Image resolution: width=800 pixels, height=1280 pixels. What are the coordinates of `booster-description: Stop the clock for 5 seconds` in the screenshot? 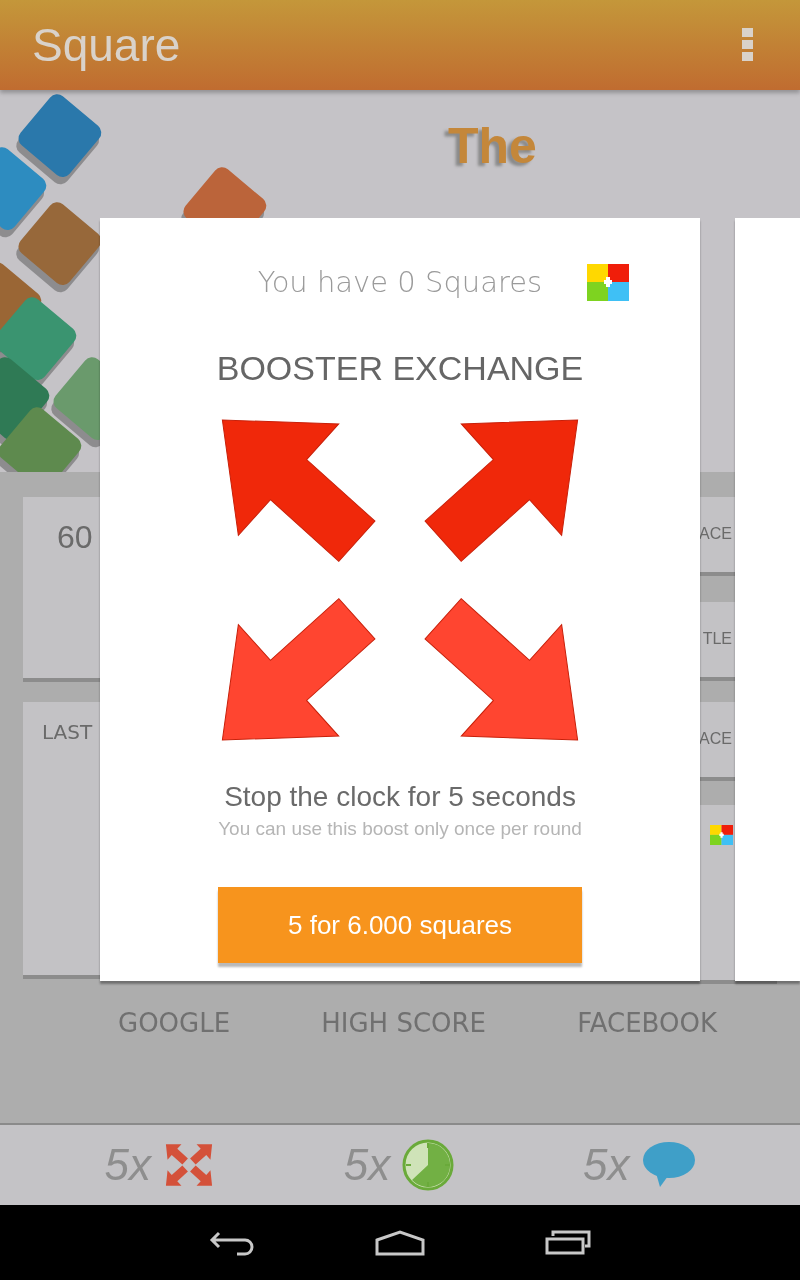 It's located at (400, 797).